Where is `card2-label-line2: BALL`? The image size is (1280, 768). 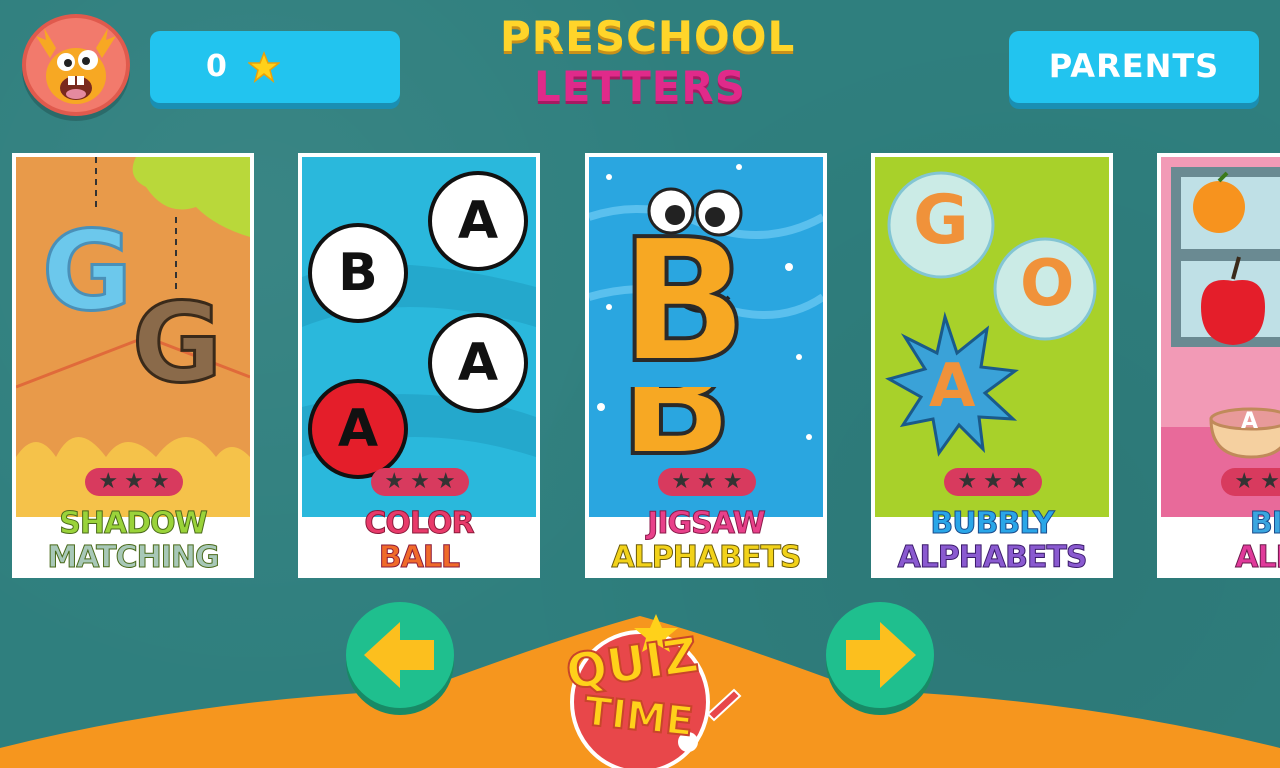 card2-label-line2: BALL is located at coordinates (419, 557).